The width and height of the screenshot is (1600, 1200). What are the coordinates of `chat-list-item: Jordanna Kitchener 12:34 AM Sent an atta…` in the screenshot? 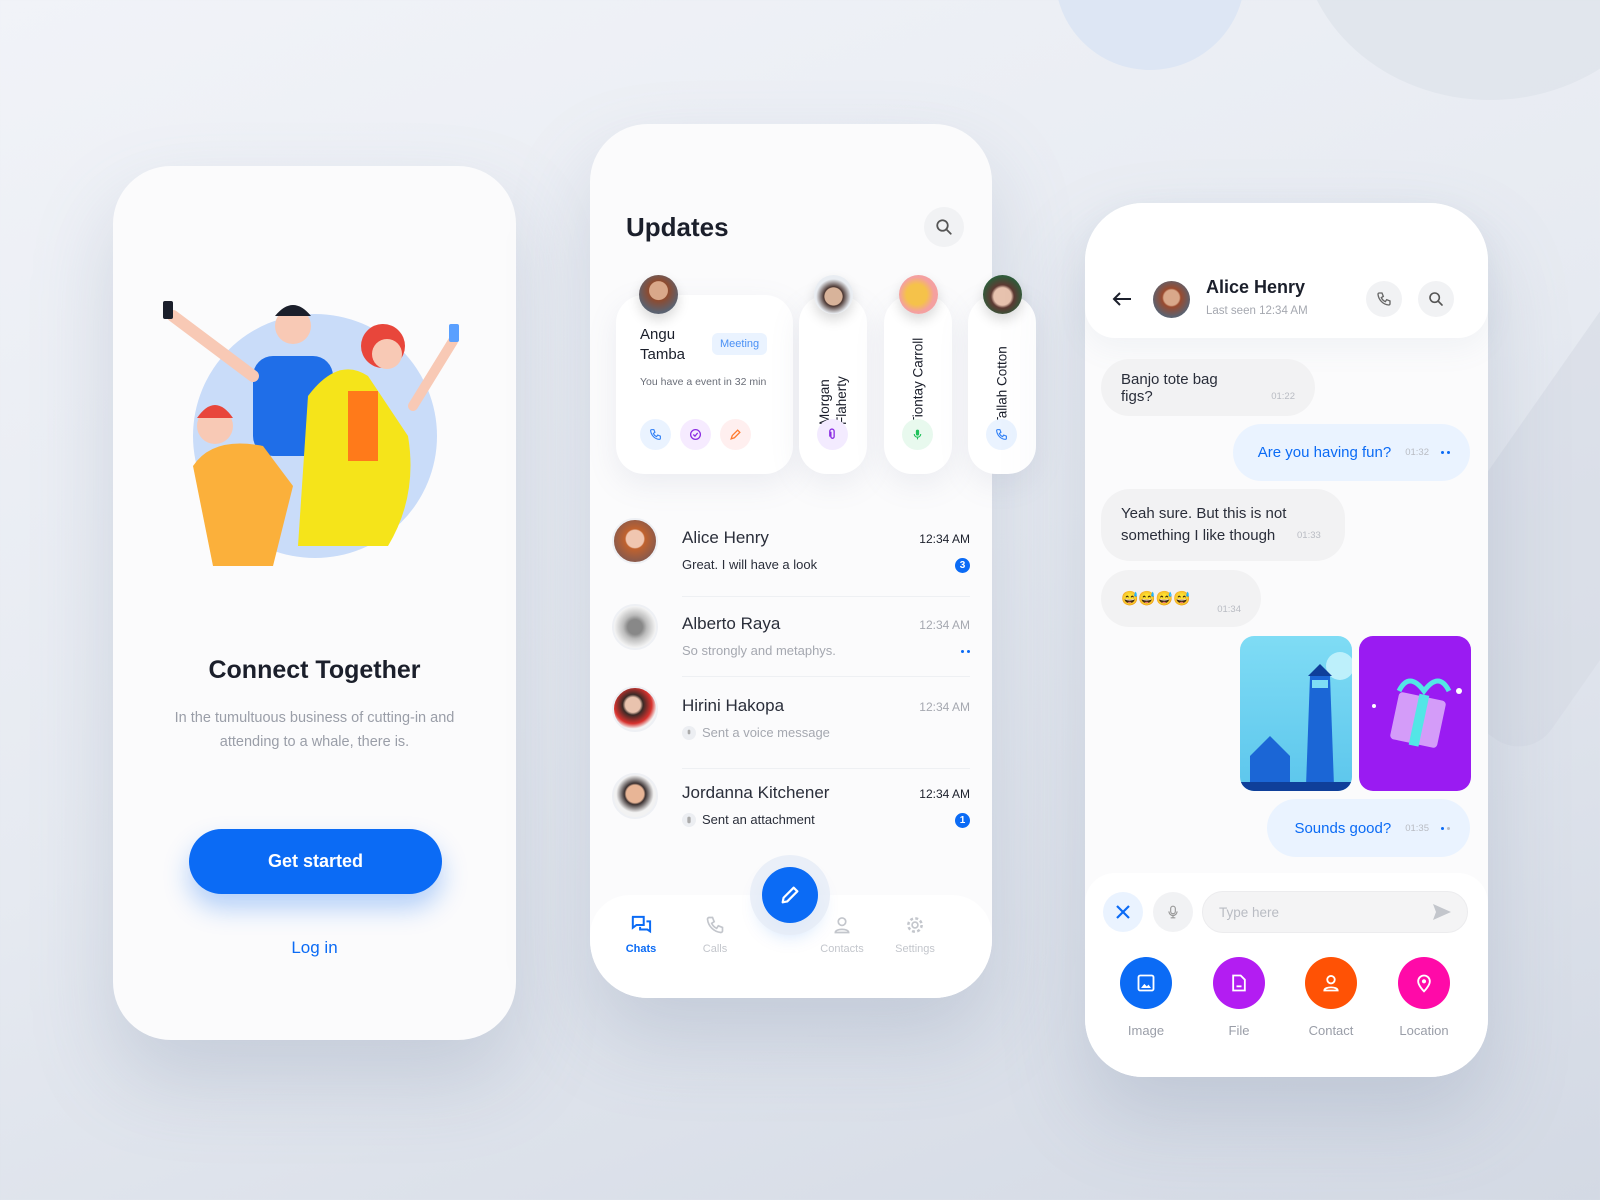 It's located at (791, 821).